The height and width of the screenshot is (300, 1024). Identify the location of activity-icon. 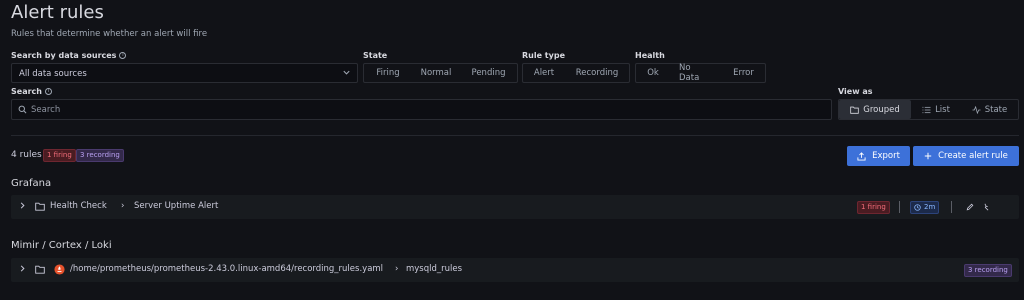
(976, 109).